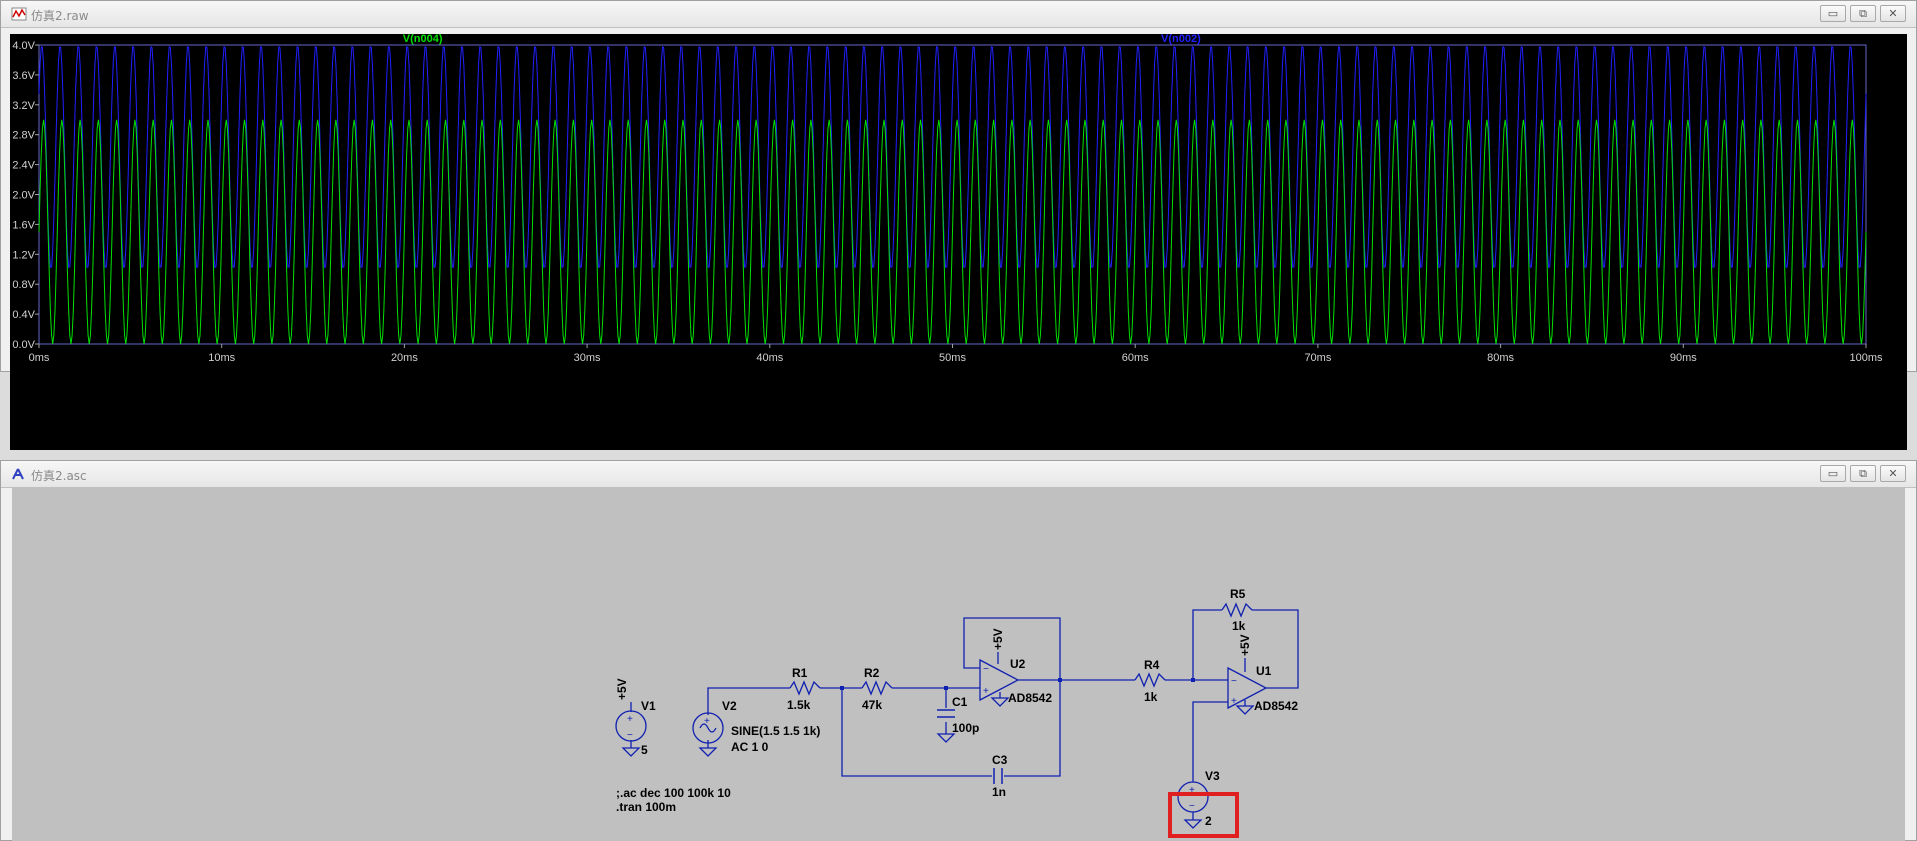 The image size is (1917, 841). What do you see at coordinates (1150, 680) in the screenshot?
I see `resistor-r4-symbol` at bounding box center [1150, 680].